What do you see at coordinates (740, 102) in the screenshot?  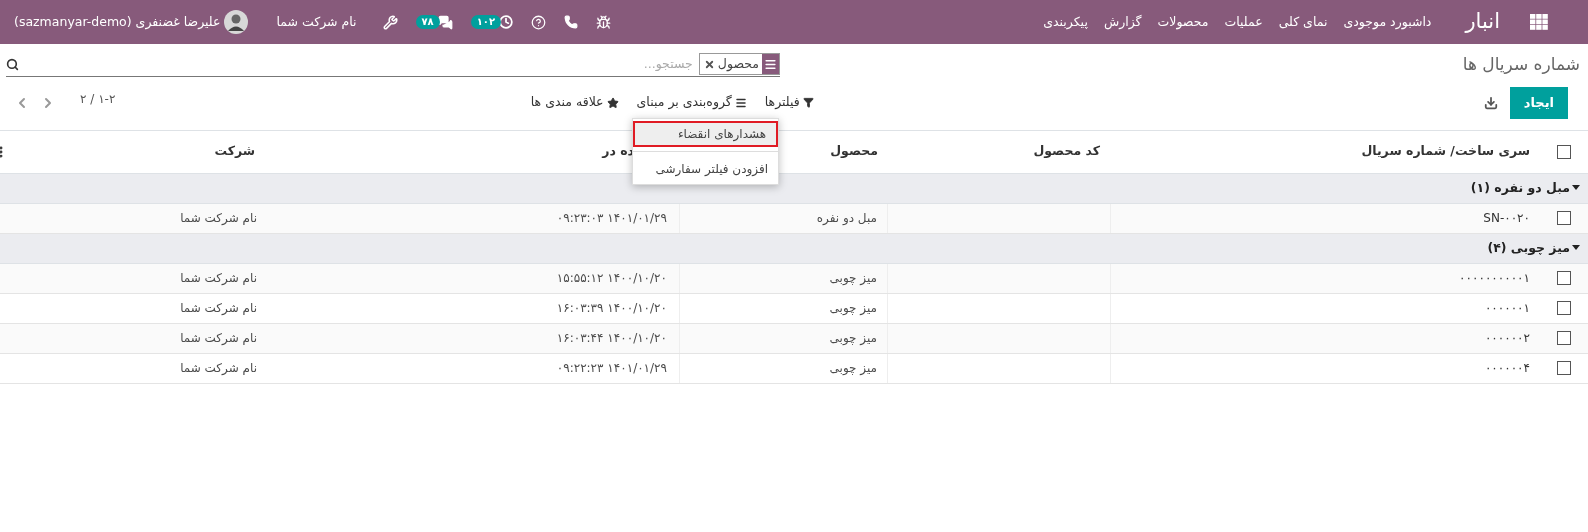 I see `list-icon` at bounding box center [740, 102].